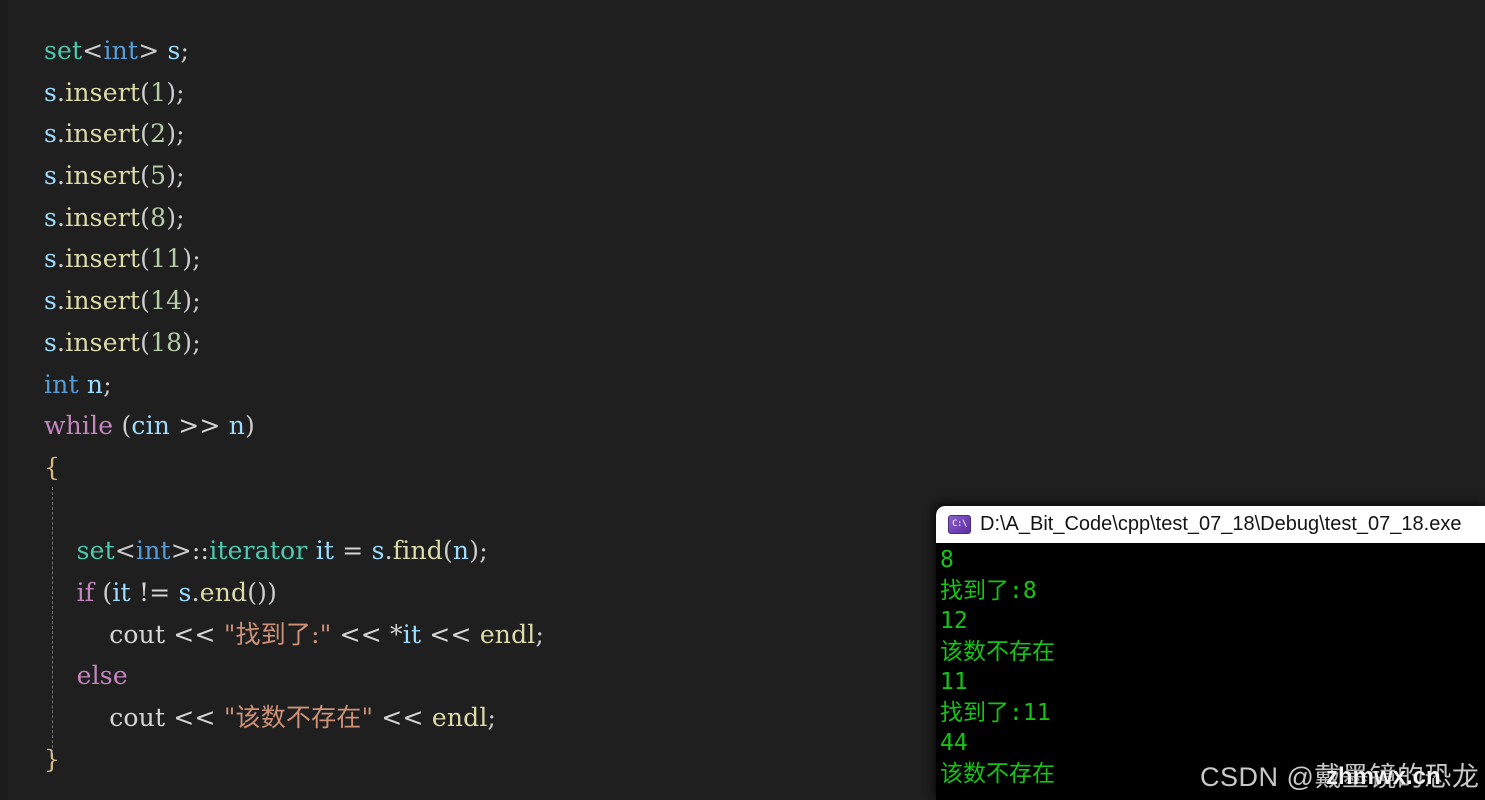 The image size is (1485, 800). Describe the element at coordinates (294, 218) in the screenshot. I see `code-line: s.insert(8);` at that location.